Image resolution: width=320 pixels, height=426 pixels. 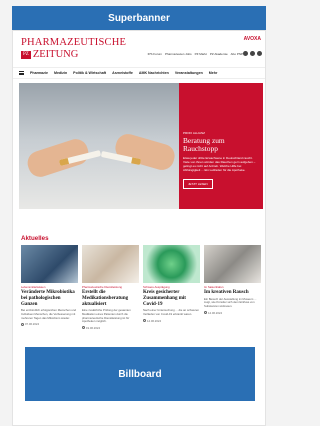 What do you see at coordinates (60, 73) in the screenshot?
I see `nav-item-medizin: Medizin` at bounding box center [60, 73].